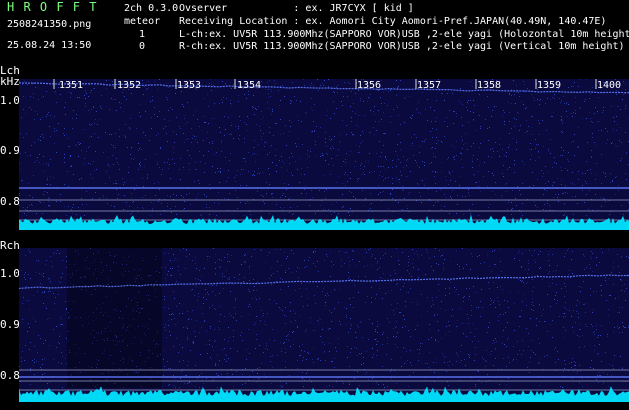 Image resolution: width=629 pixels, height=410 pixels. Describe the element at coordinates (10, 324) in the screenshot. I see `rch-tick-0.9: 0.9` at that location.